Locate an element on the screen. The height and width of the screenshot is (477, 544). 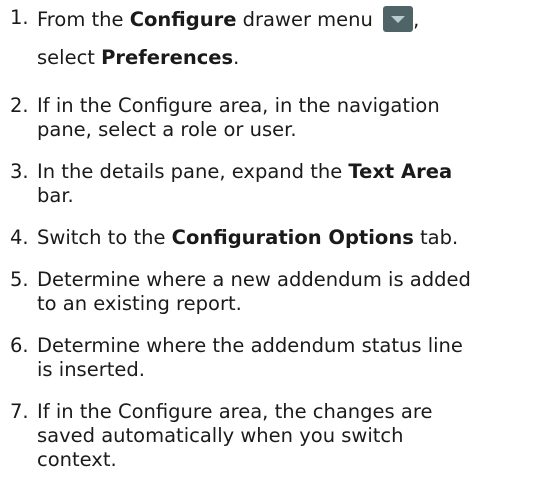
step-number: 3. is located at coordinates (19, 171).